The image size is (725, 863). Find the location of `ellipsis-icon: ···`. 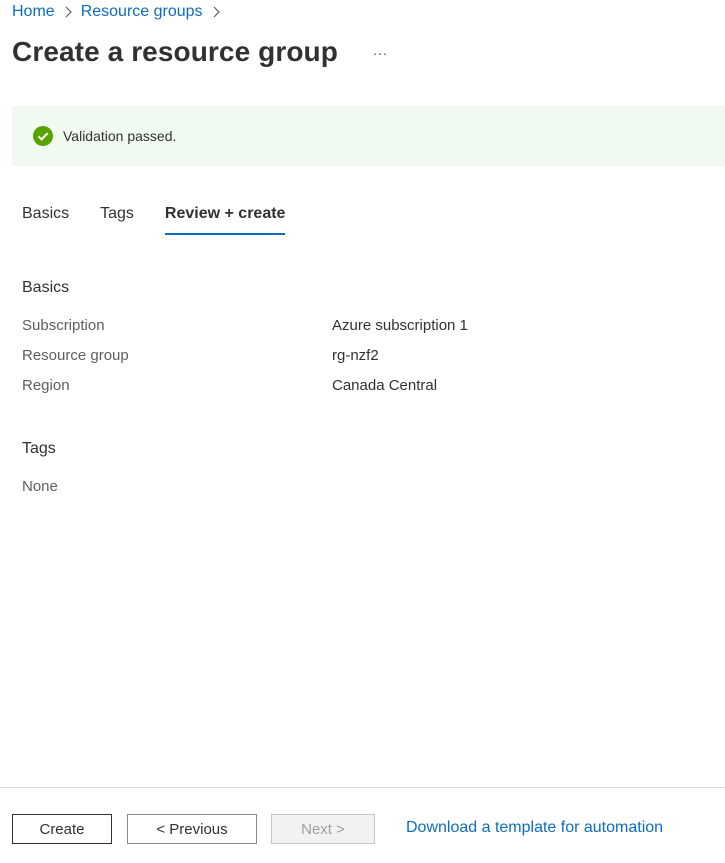

ellipsis-icon: ··· is located at coordinates (380, 53).